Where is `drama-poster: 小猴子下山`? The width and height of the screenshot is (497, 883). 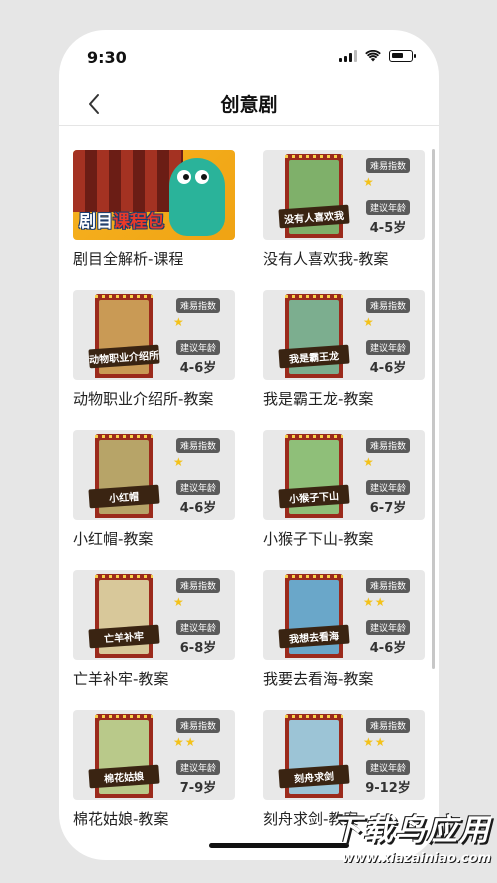
drama-poster: 小猴子下山 is located at coordinates (314, 476).